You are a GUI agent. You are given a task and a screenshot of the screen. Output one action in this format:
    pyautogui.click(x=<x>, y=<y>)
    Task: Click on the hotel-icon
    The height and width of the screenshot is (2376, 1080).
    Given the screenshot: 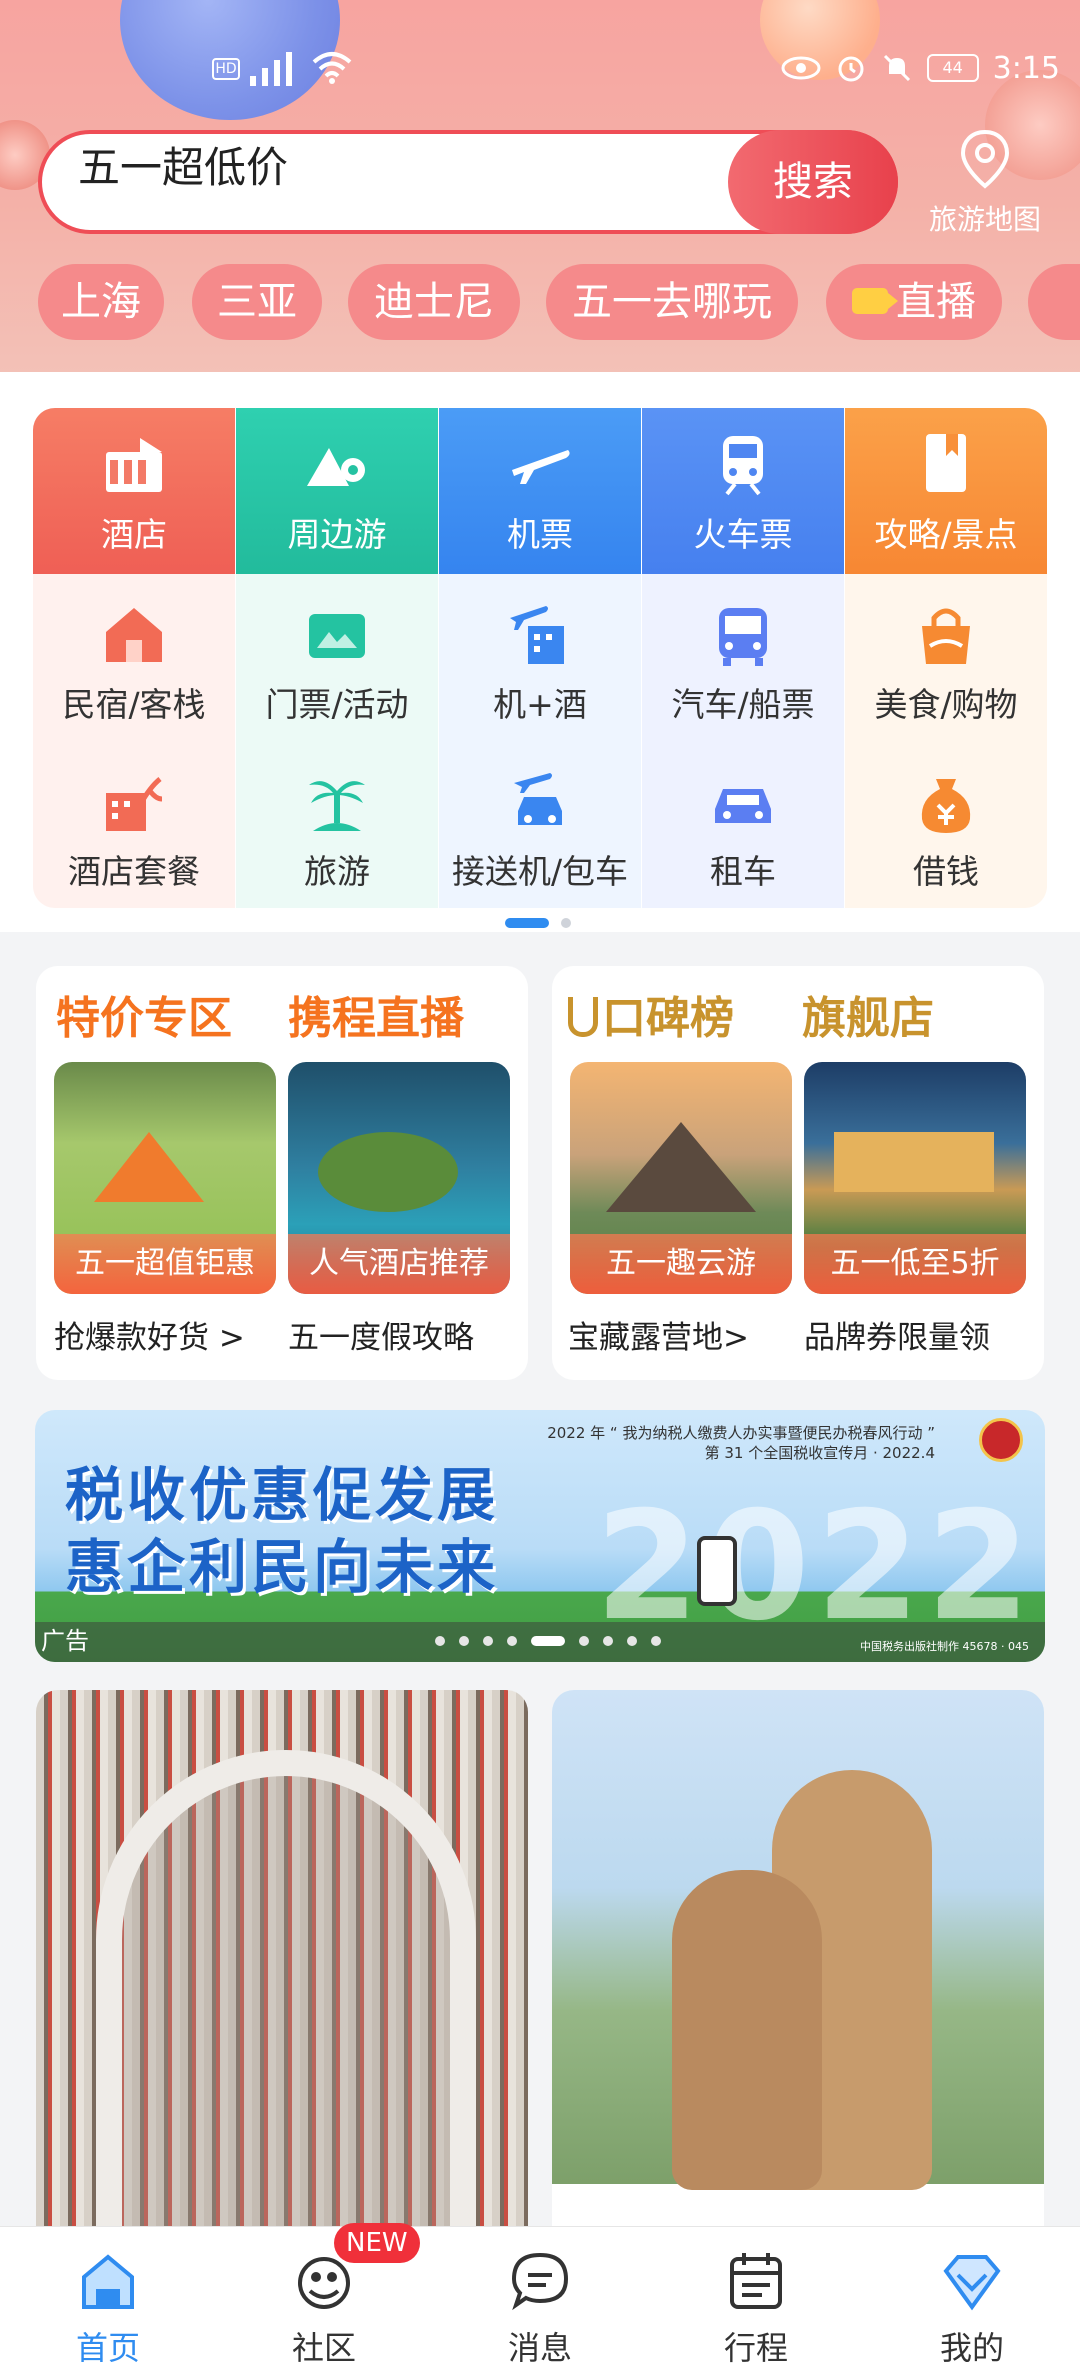 What is the action you would take?
    pyautogui.click(x=134, y=465)
    